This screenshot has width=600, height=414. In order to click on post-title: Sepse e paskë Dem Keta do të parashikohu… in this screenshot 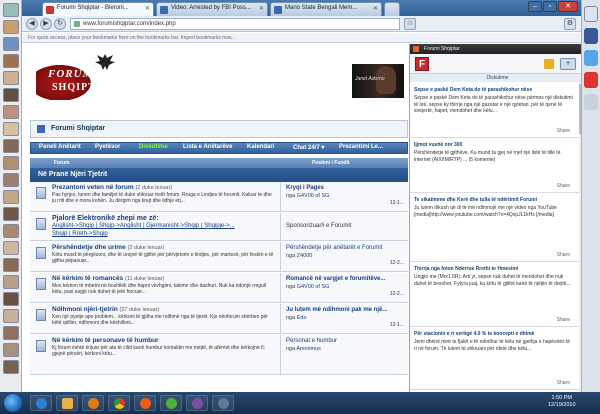, I will do `click(494, 90)`.